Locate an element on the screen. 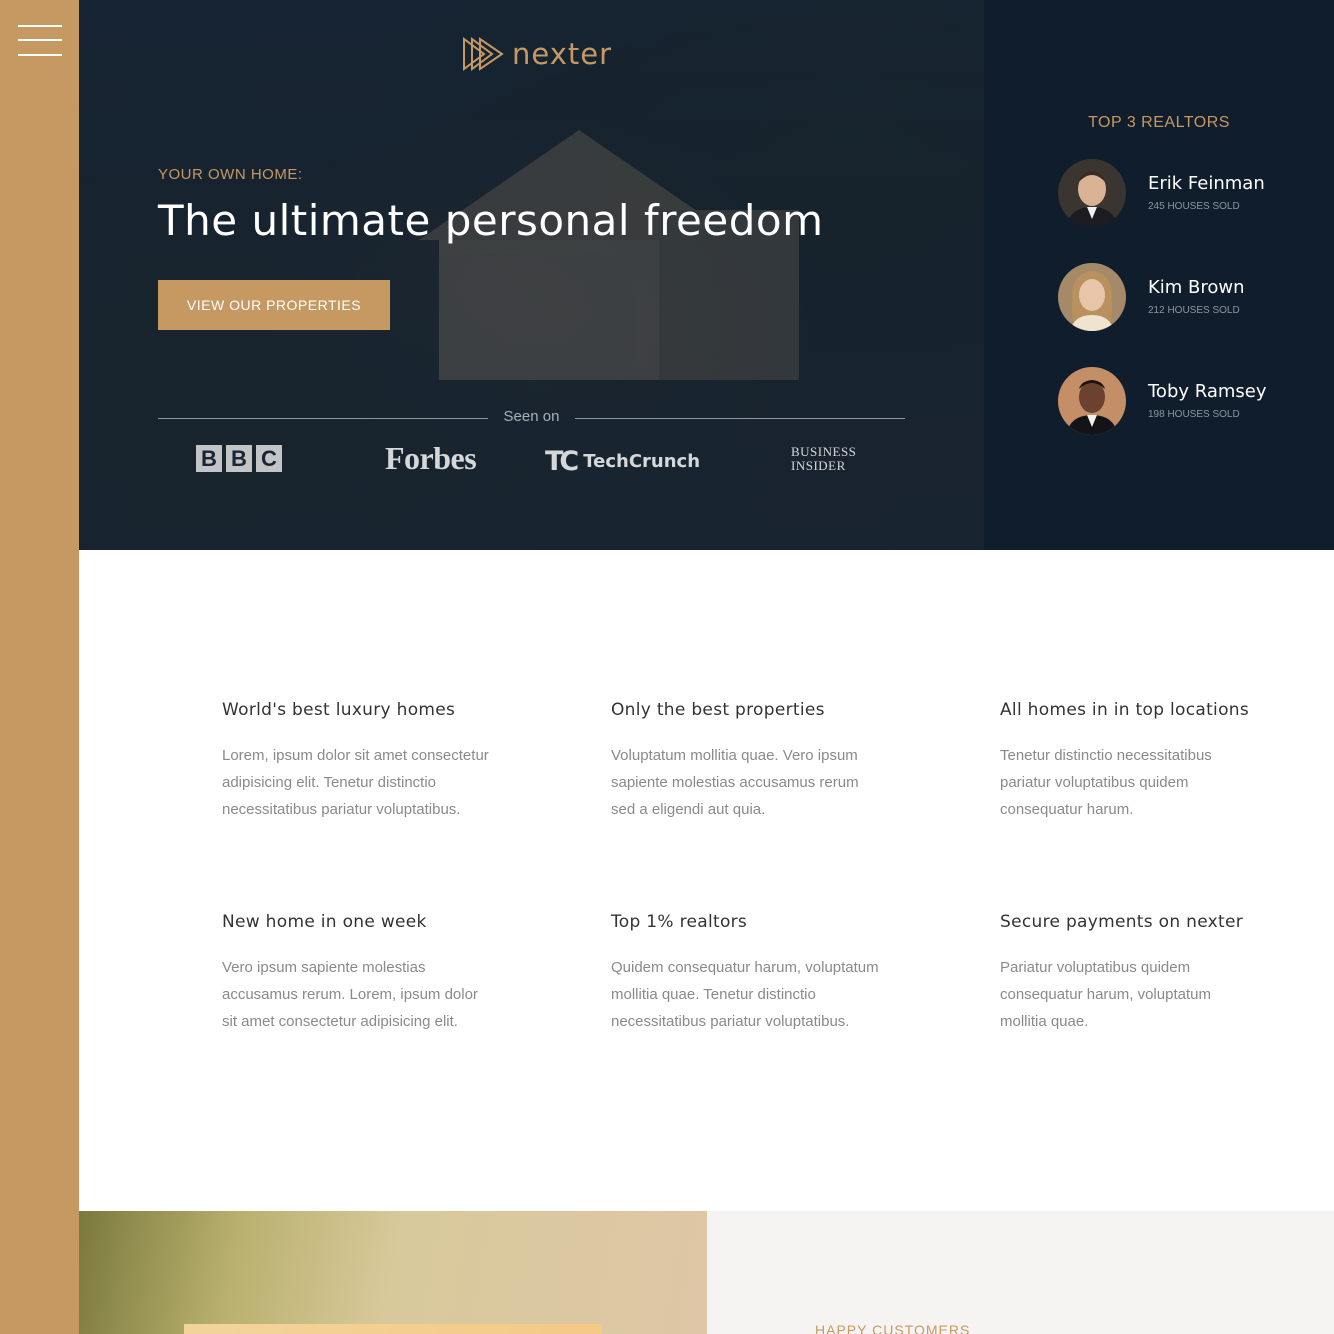 Image resolution: width=1334 pixels, height=1334 pixels. bbc-logo: B B C is located at coordinates (239, 458).